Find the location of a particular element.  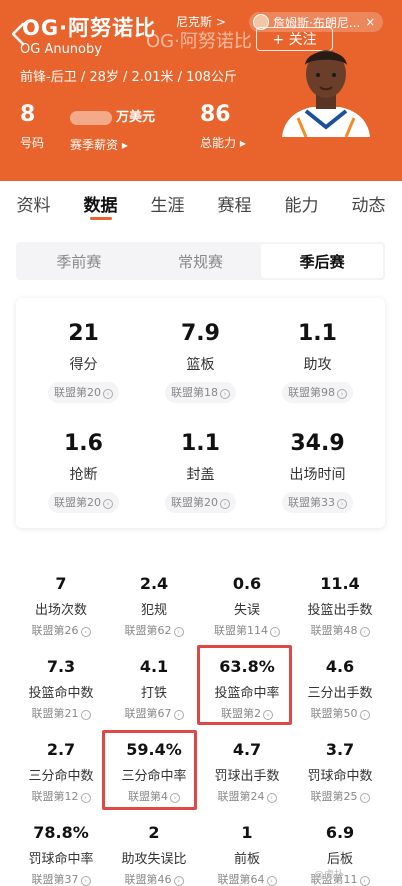

total-ability: 86 总能力 ▸ is located at coordinates (223, 126).